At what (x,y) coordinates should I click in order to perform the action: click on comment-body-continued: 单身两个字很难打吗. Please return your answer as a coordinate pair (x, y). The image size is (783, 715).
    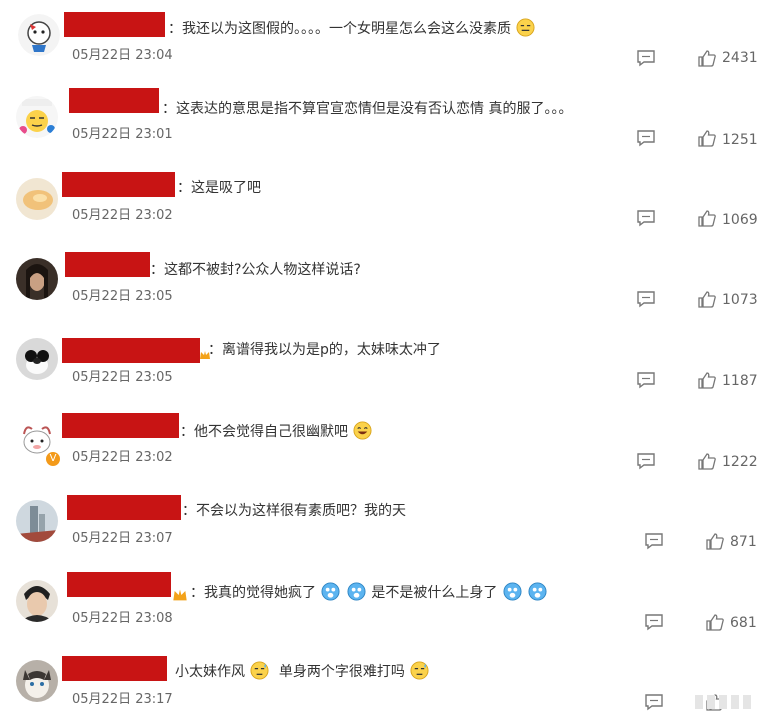
    Looking at the image, I should click on (341, 672).